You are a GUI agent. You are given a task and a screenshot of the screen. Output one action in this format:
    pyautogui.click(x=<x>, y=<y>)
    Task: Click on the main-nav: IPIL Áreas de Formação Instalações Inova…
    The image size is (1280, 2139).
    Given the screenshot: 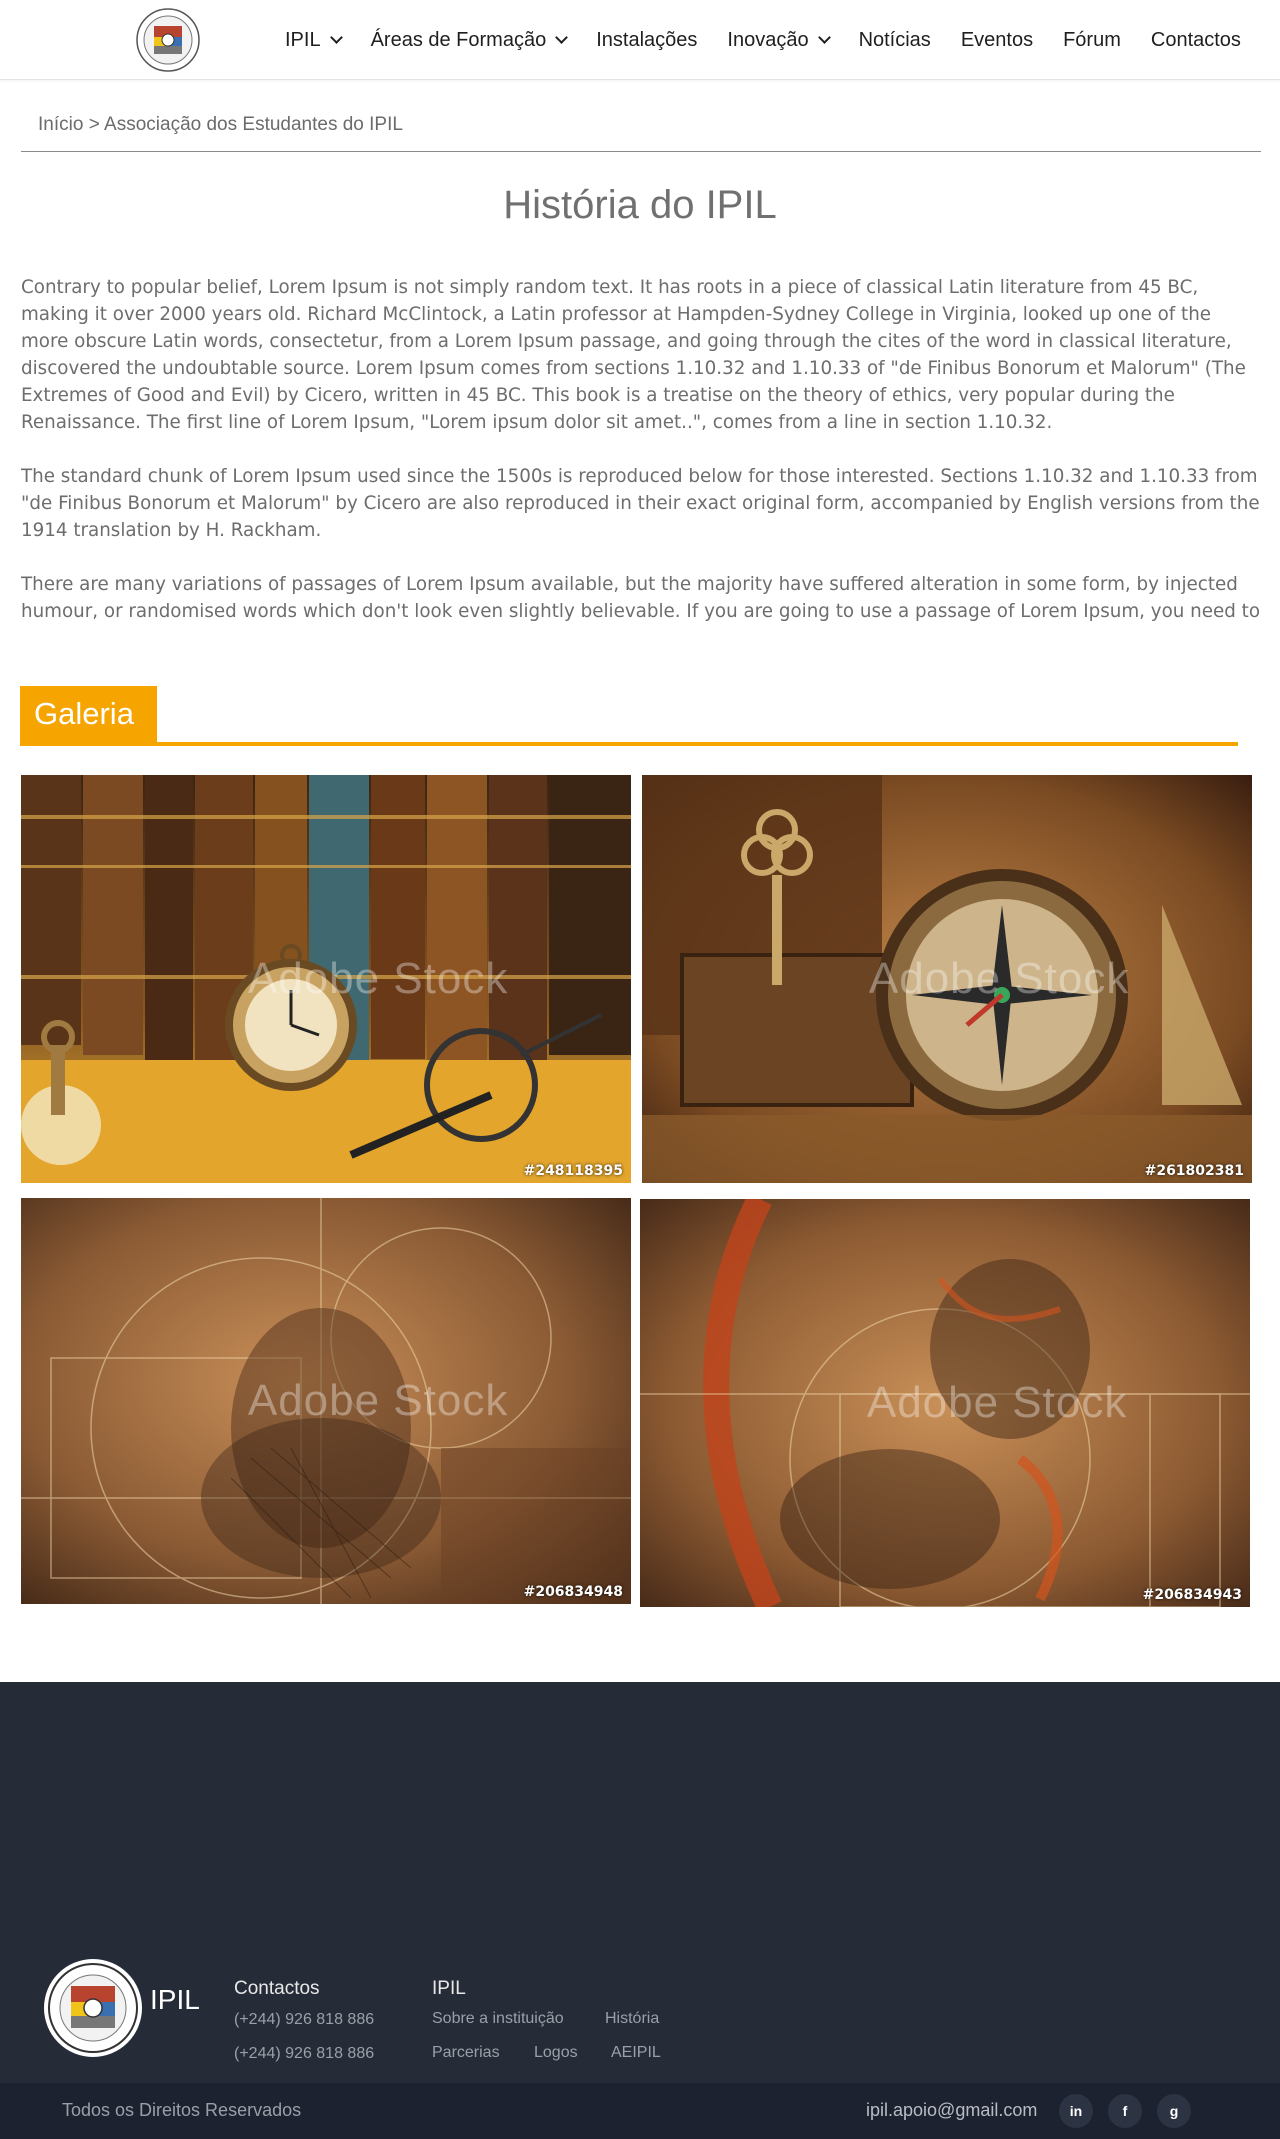 What is the action you would take?
    pyautogui.click(x=763, y=40)
    